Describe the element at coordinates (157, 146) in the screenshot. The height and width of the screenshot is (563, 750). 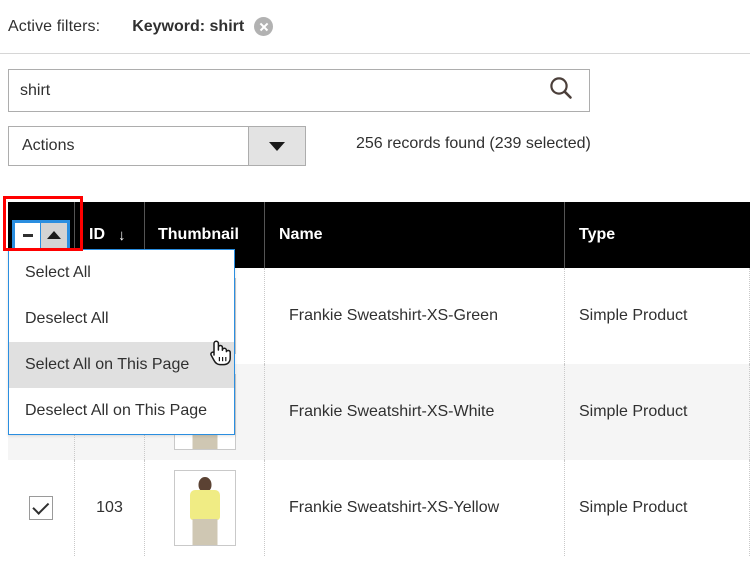
I see `actions-dropdown: Actions` at that location.